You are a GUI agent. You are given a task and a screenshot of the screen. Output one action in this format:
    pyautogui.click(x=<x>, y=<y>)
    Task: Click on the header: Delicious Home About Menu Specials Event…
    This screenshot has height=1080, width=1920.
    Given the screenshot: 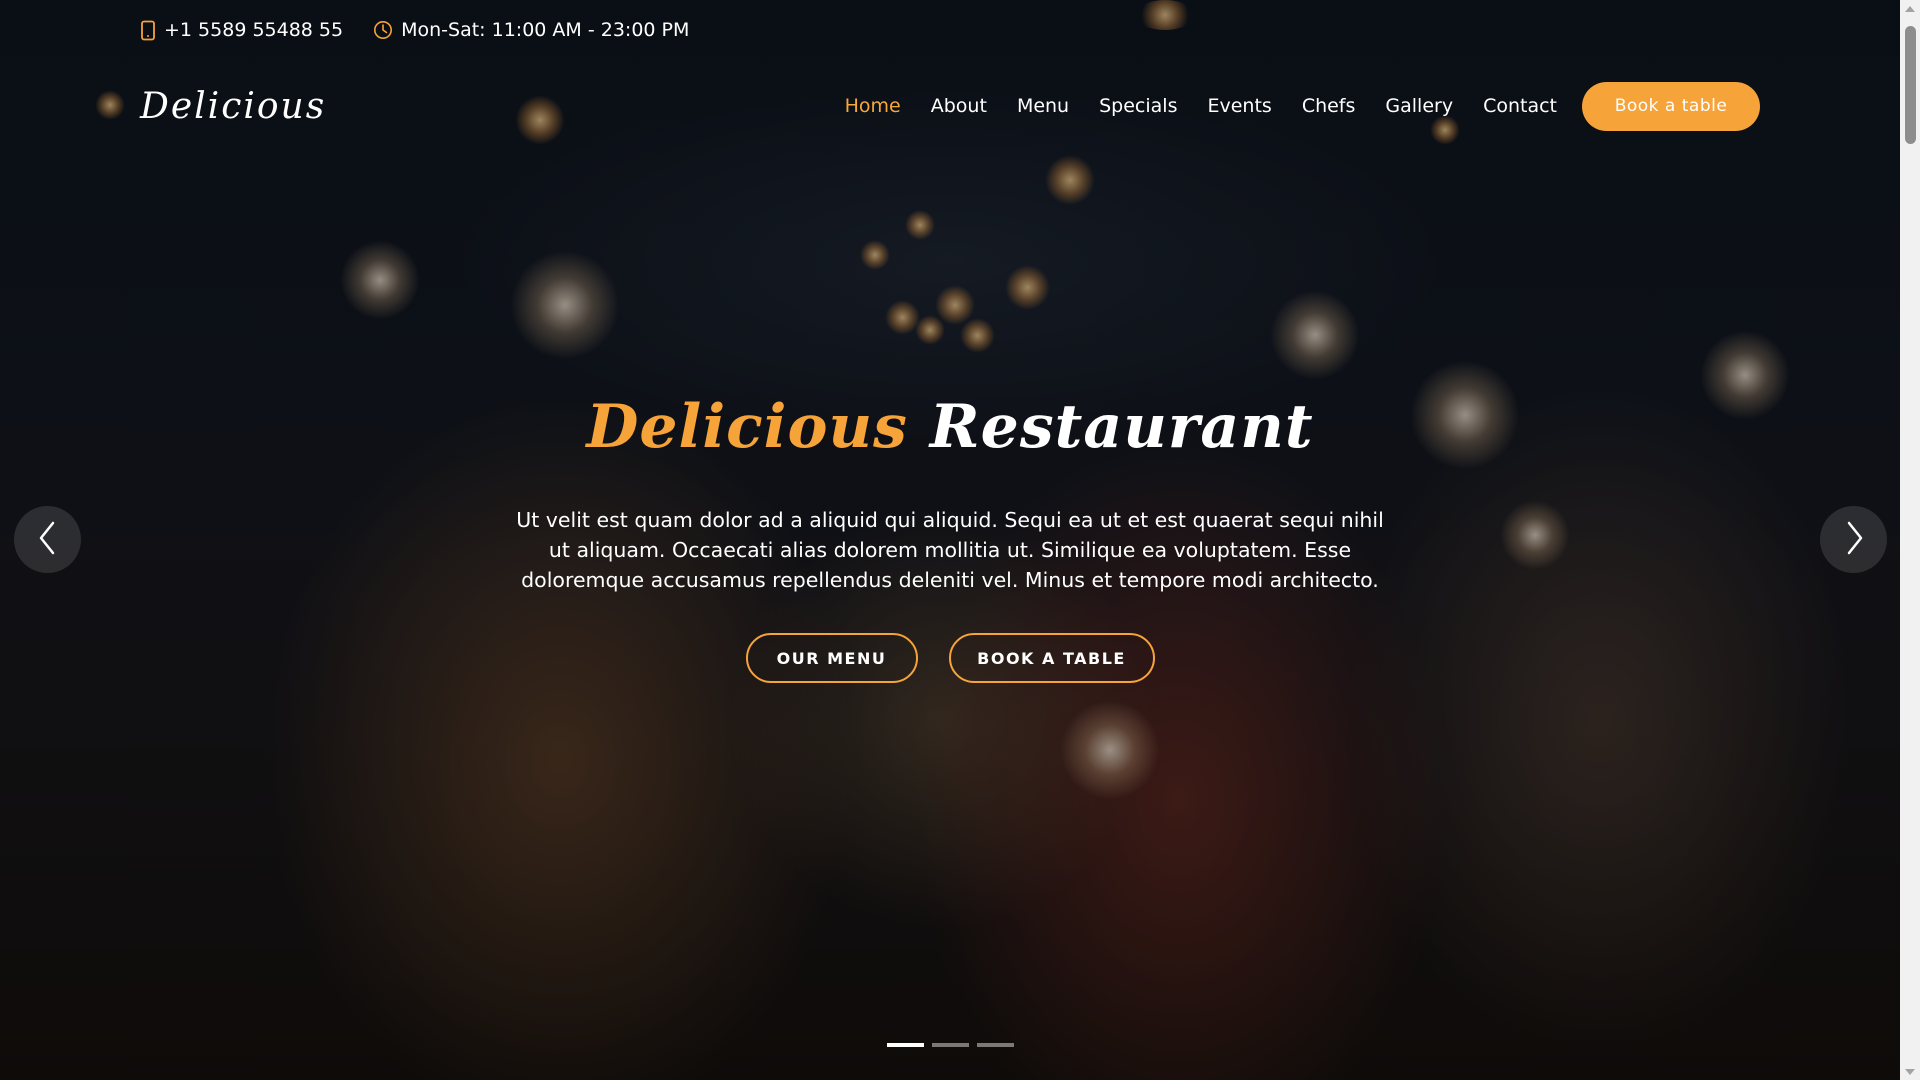 What is the action you would take?
    pyautogui.click(x=950, y=106)
    